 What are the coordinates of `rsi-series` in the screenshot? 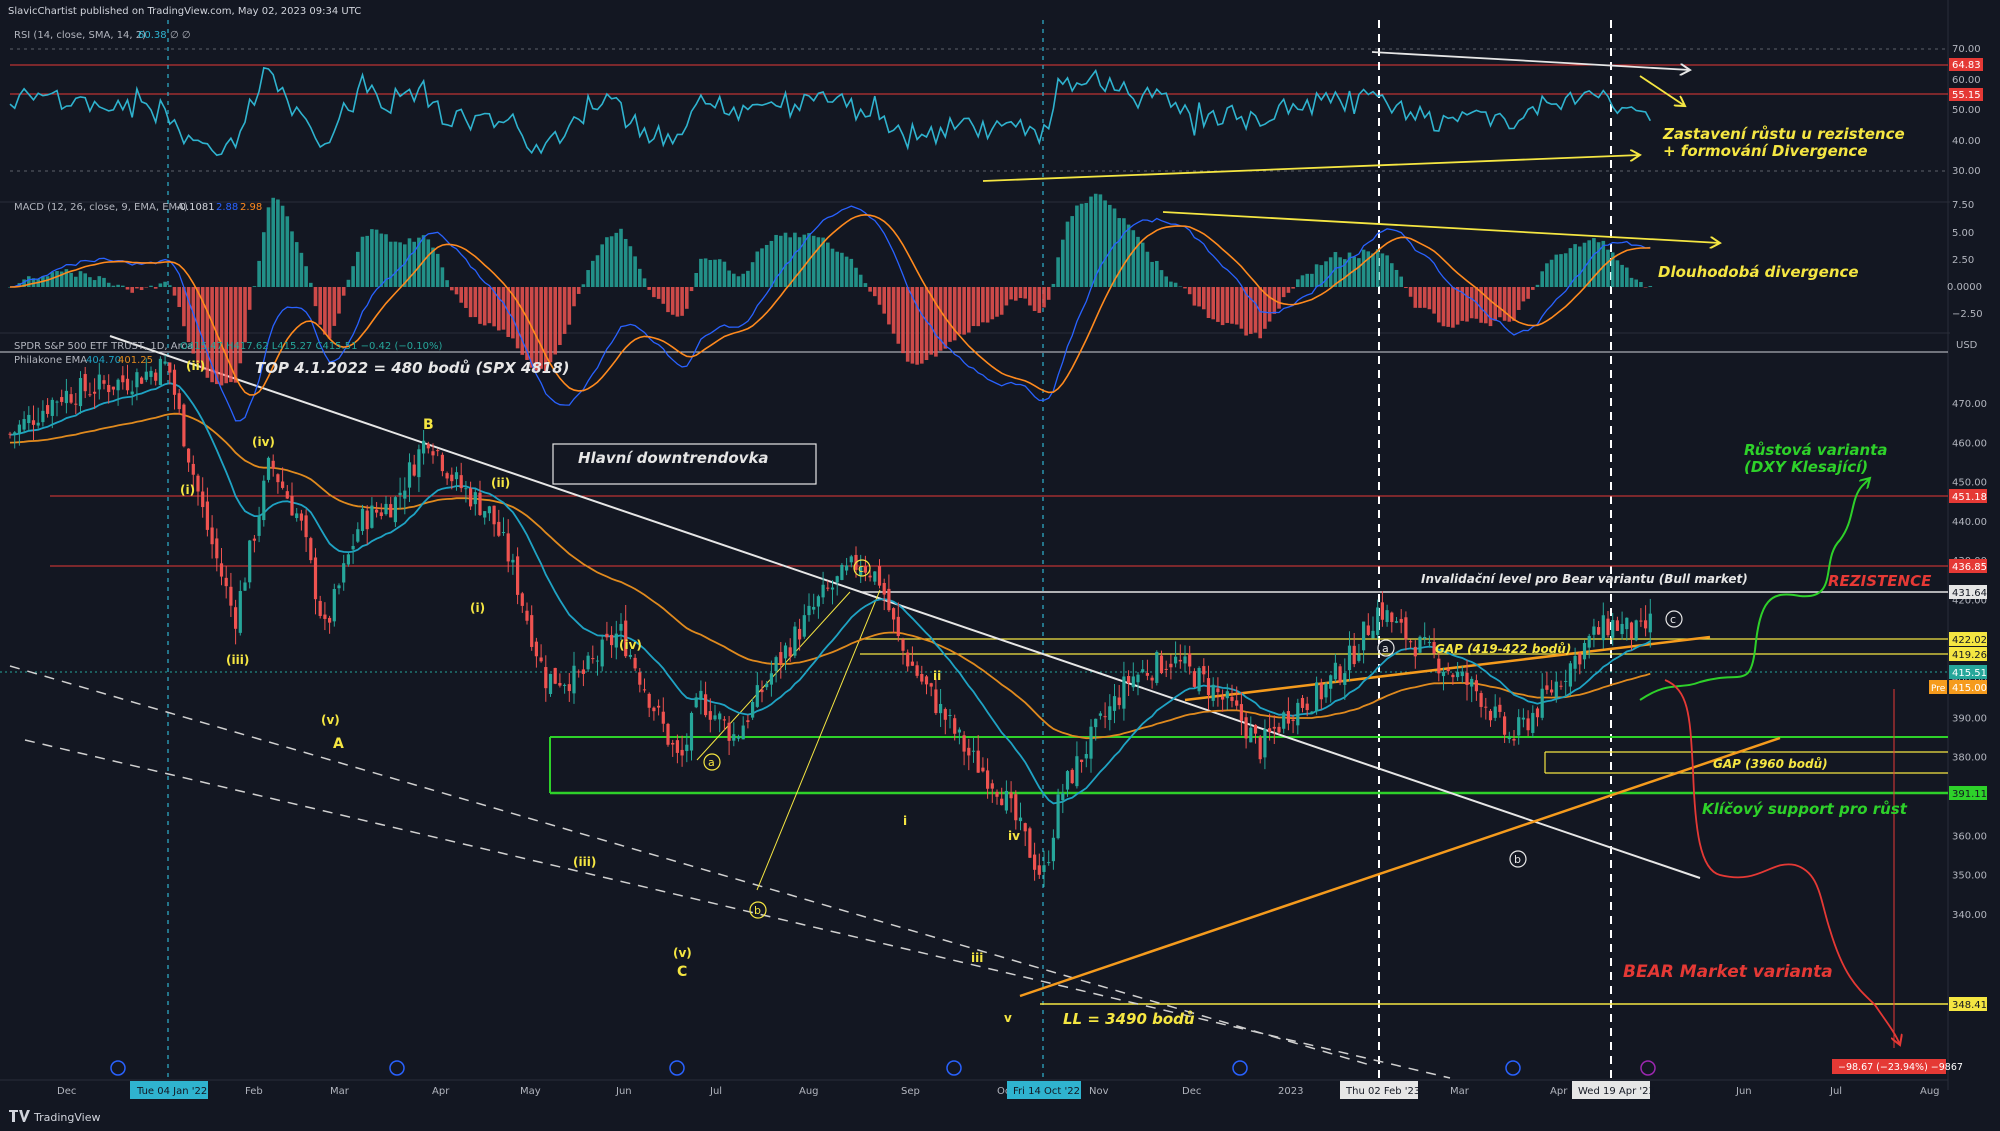 It's located at (830, 111).